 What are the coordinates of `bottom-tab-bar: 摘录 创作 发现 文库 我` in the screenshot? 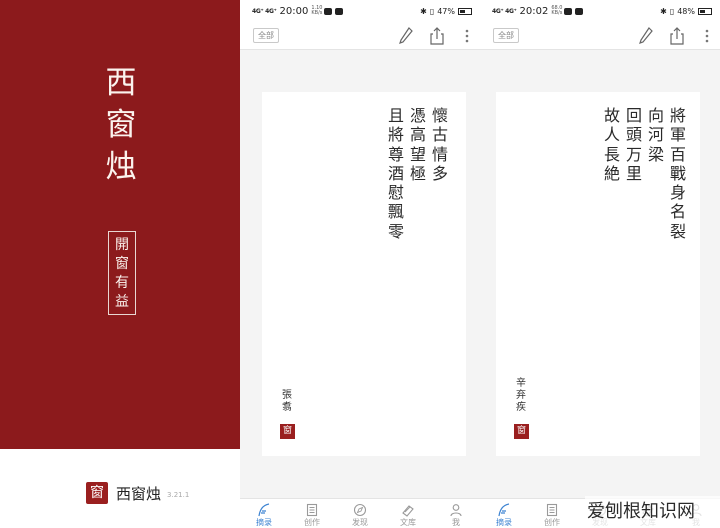 It's located at (360, 513).